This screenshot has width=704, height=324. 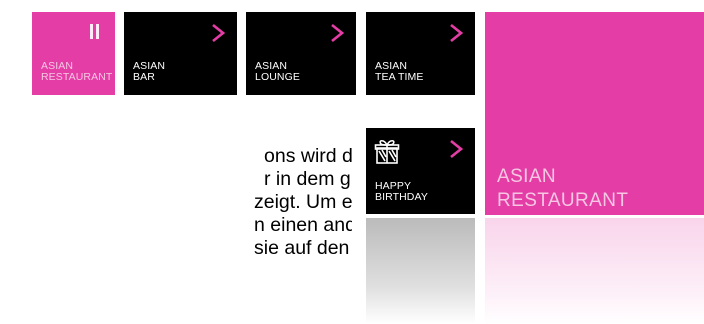 I want to click on tile-label-line2: TEA TIME, so click(x=399, y=77).